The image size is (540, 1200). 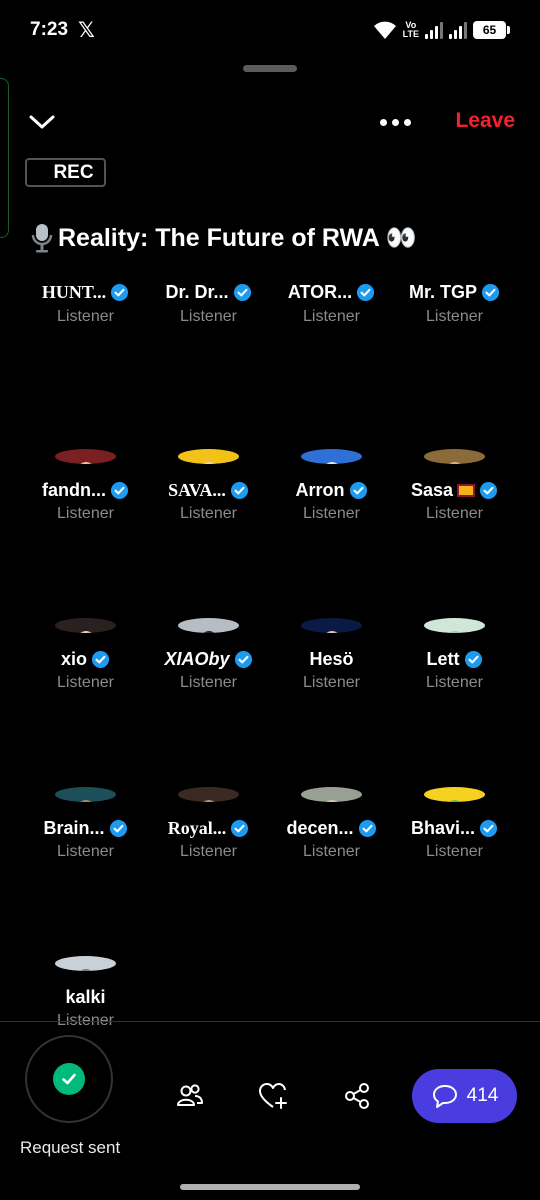 What do you see at coordinates (454, 776) in the screenshot?
I see `participant-item: Bhavi... Listener` at bounding box center [454, 776].